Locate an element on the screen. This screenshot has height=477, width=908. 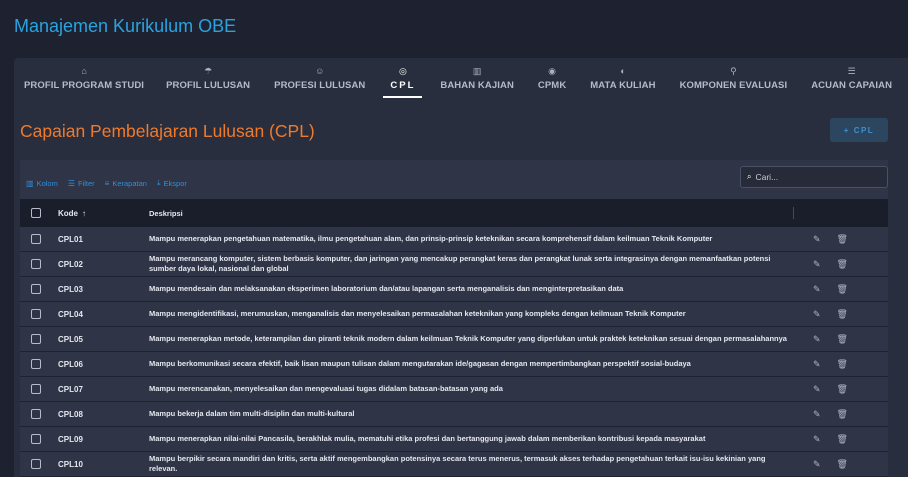
export-button: ⤓ Ekspor is located at coordinates (172, 183).